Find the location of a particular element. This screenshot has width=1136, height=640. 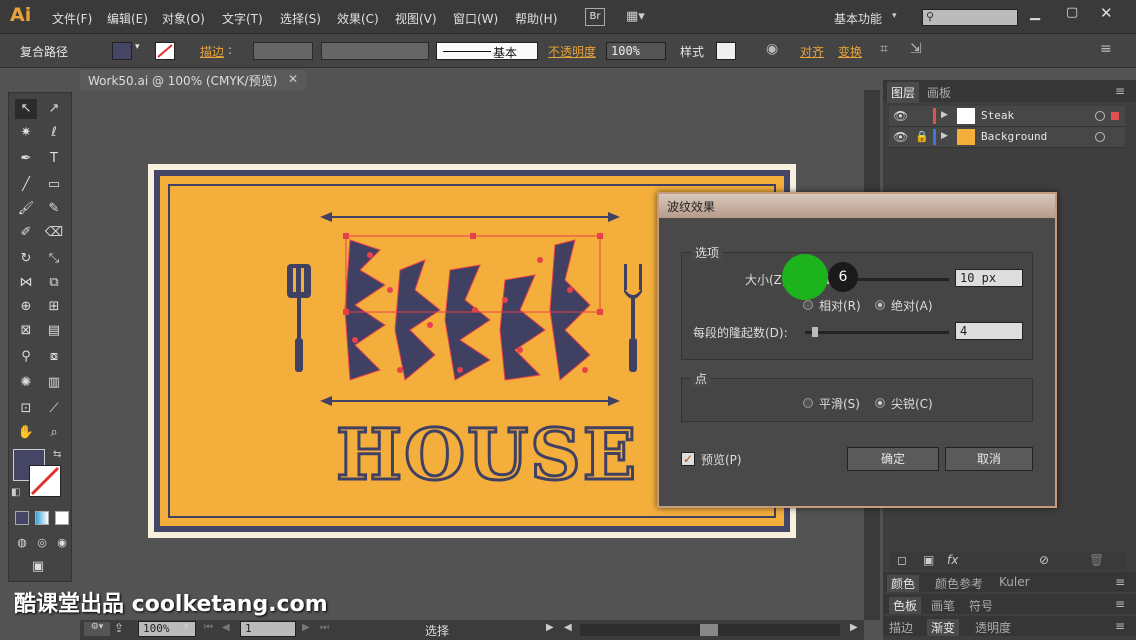

brush-definition: 基本 is located at coordinates (487, 51).